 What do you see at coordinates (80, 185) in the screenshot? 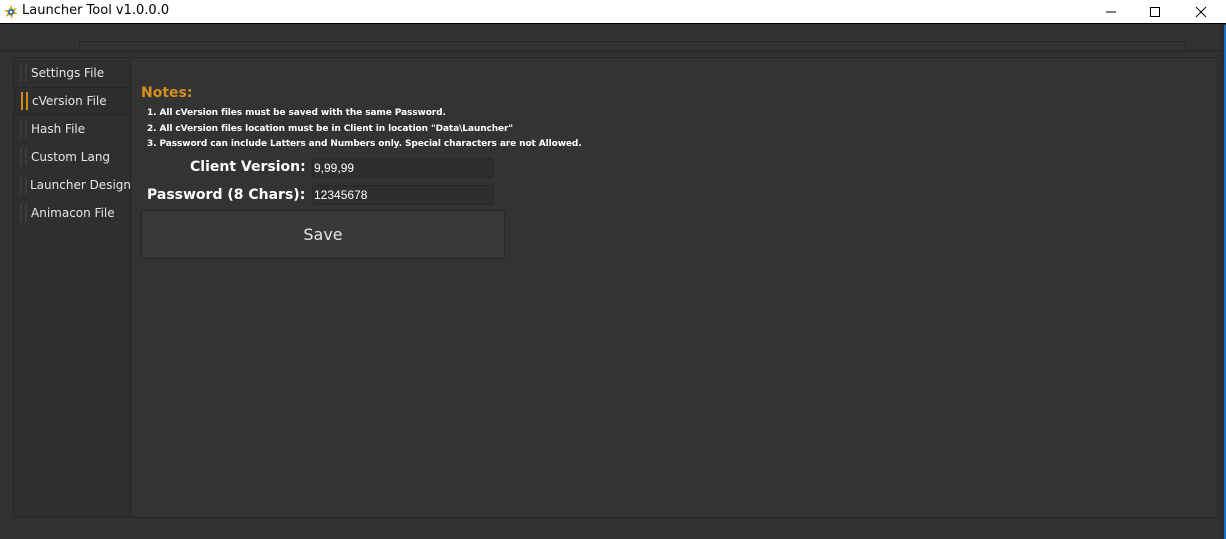
I see `sidebar-item-label: Launcher Design` at bounding box center [80, 185].